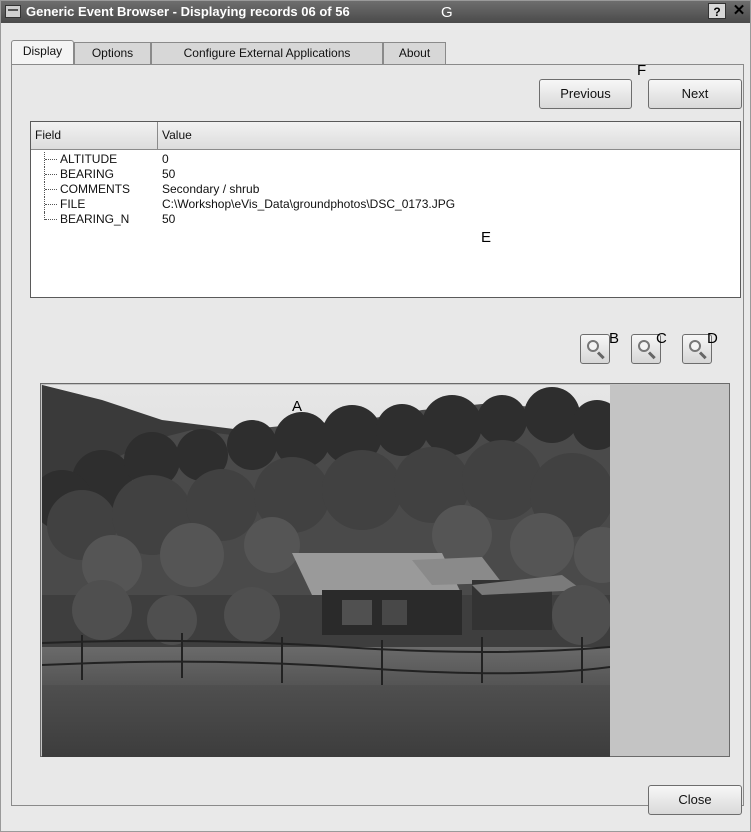 Image resolution: width=751 pixels, height=832 pixels. What do you see at coordinates (73, 204) in the screenshot?
I see `field-name: FILE` at bounding box center [73, 204].